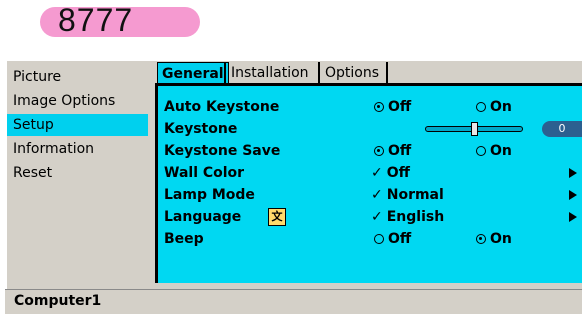 This screenshot has height=314, width=582. What do you see at coordinates (277, 217) in the screenshot?
I see `language-icon: 文` at bounding box center [277, 217].